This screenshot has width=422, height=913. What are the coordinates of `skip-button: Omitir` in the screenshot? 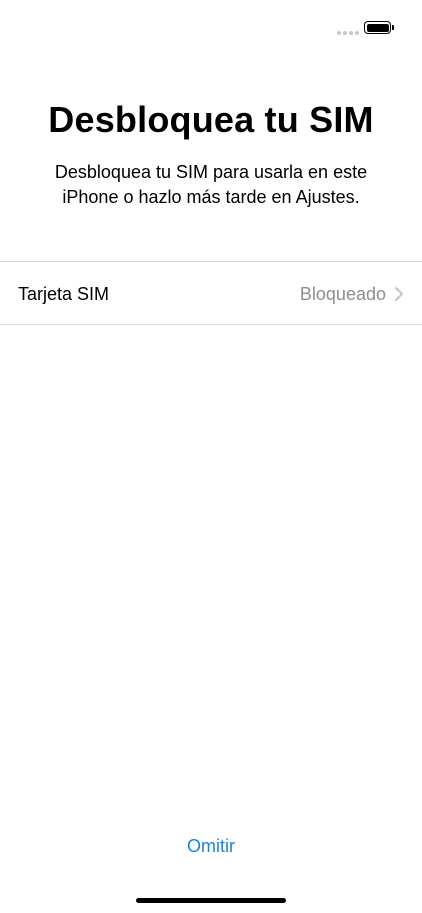 It's located at (211, 846).